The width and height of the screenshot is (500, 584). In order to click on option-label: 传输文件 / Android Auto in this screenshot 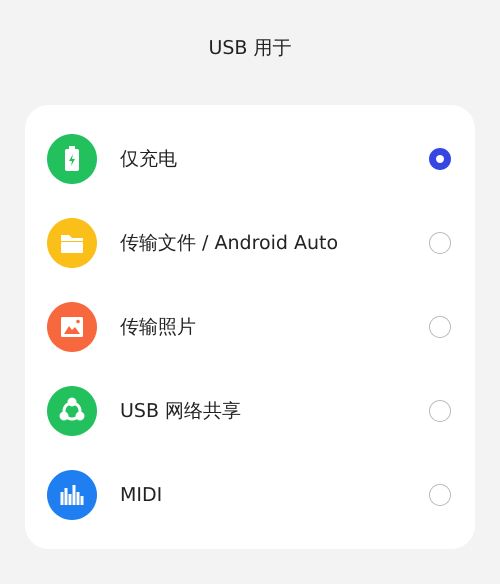, I will do `click(274, 243)`.